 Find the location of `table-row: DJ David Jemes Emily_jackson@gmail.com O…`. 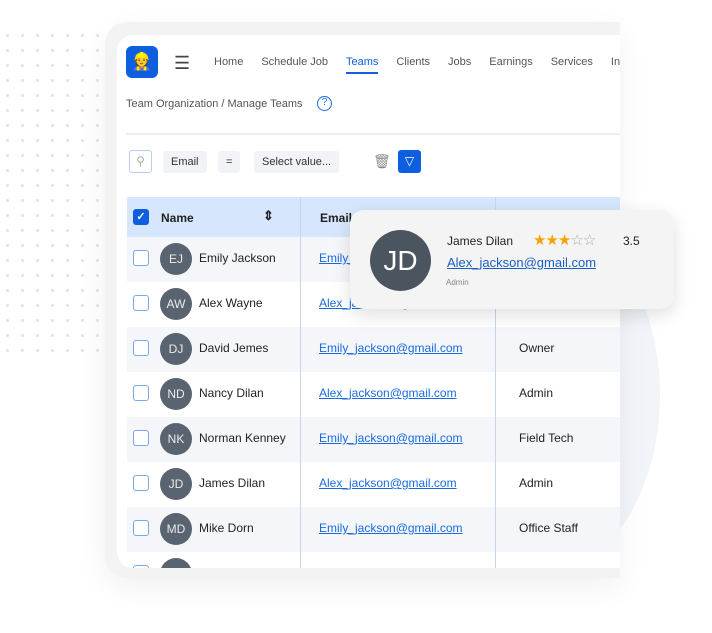

table-row: DJ David Jemes Emily_jackson@gmail.com O… is located at coordinates (373, 349).